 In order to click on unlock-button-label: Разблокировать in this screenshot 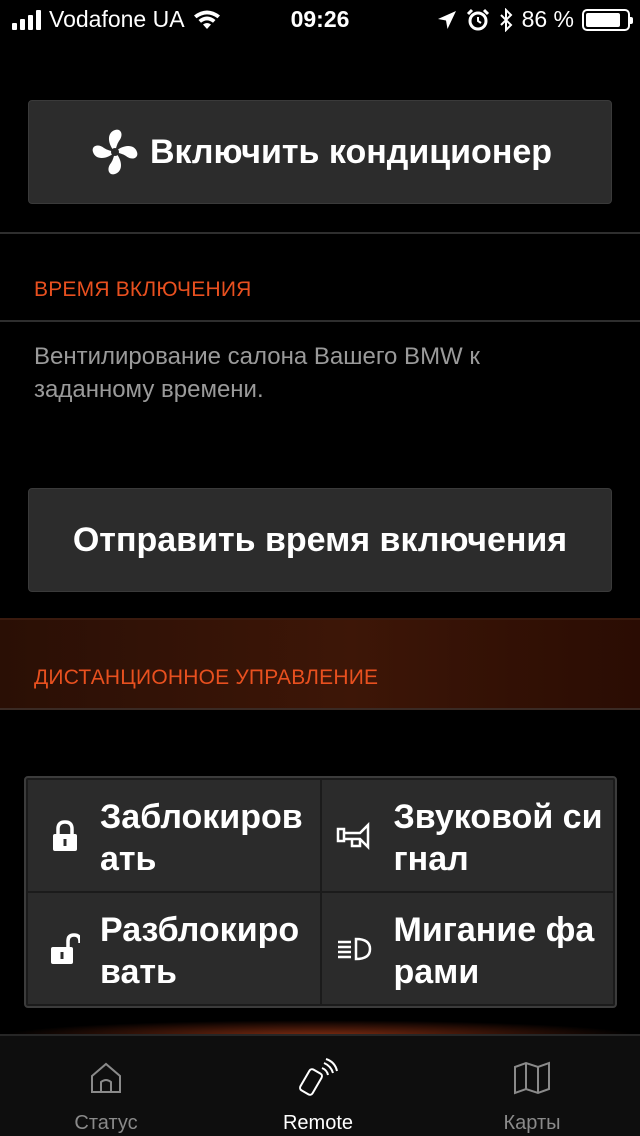, I will do `click(200, 951)`.